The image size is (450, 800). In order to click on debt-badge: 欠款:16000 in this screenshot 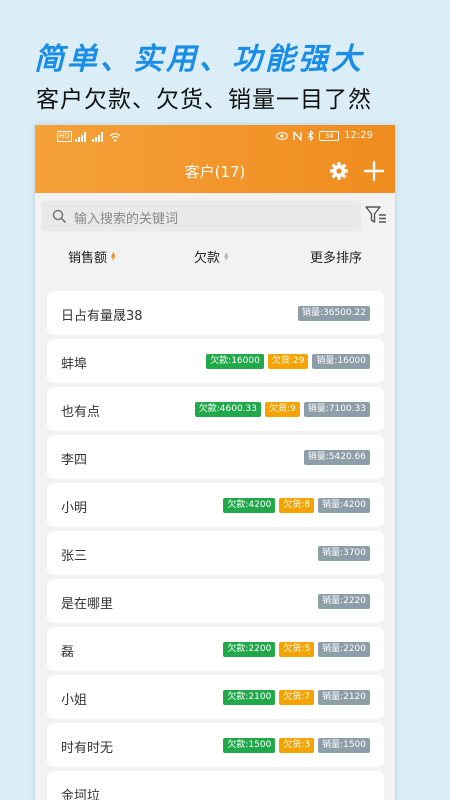, I will do `click(235, 361)`.